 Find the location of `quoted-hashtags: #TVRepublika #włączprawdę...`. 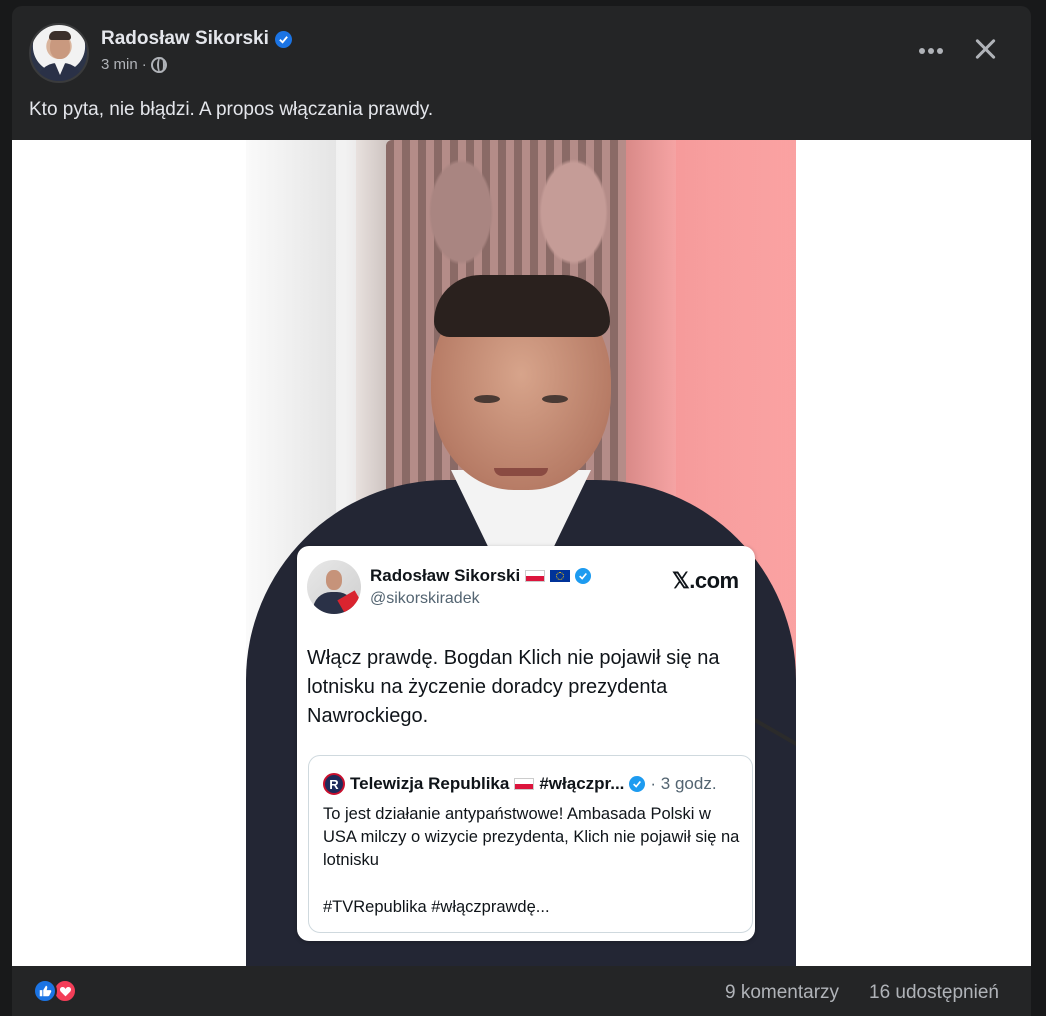

quoted-hashtags: #TVRepublika #włączprawdę... is located at coordinates (436, 907).